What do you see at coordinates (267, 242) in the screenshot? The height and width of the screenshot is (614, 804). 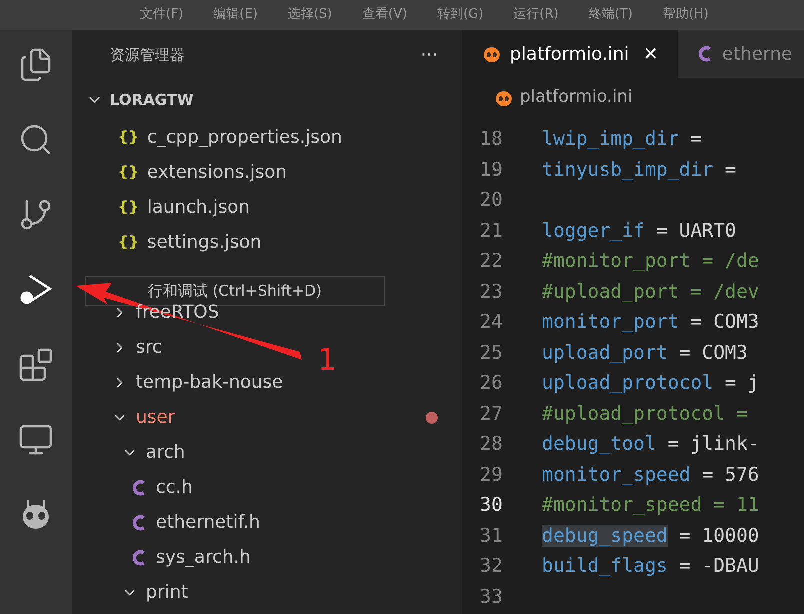 I see `tree-item: {} settings.json` at bounding box center [267, 242].